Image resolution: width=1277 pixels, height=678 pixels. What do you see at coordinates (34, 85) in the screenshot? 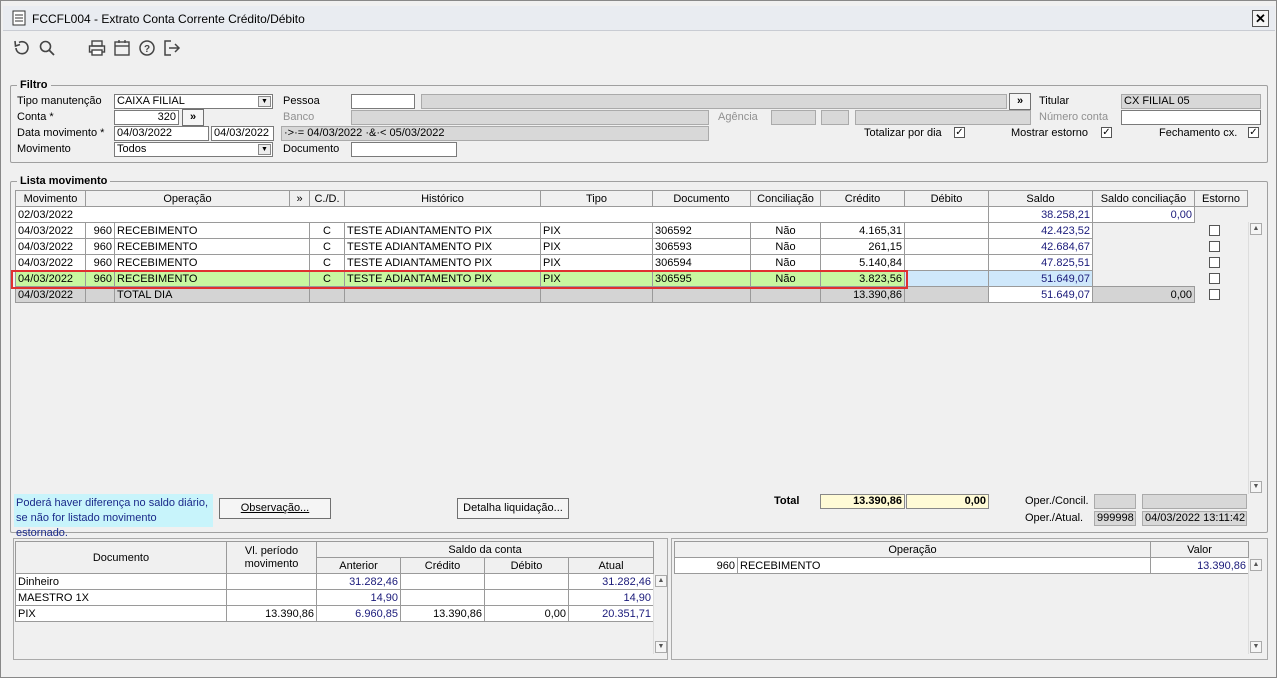
I see `filtro-legend: Filtro` at bounding box center [34, 85].